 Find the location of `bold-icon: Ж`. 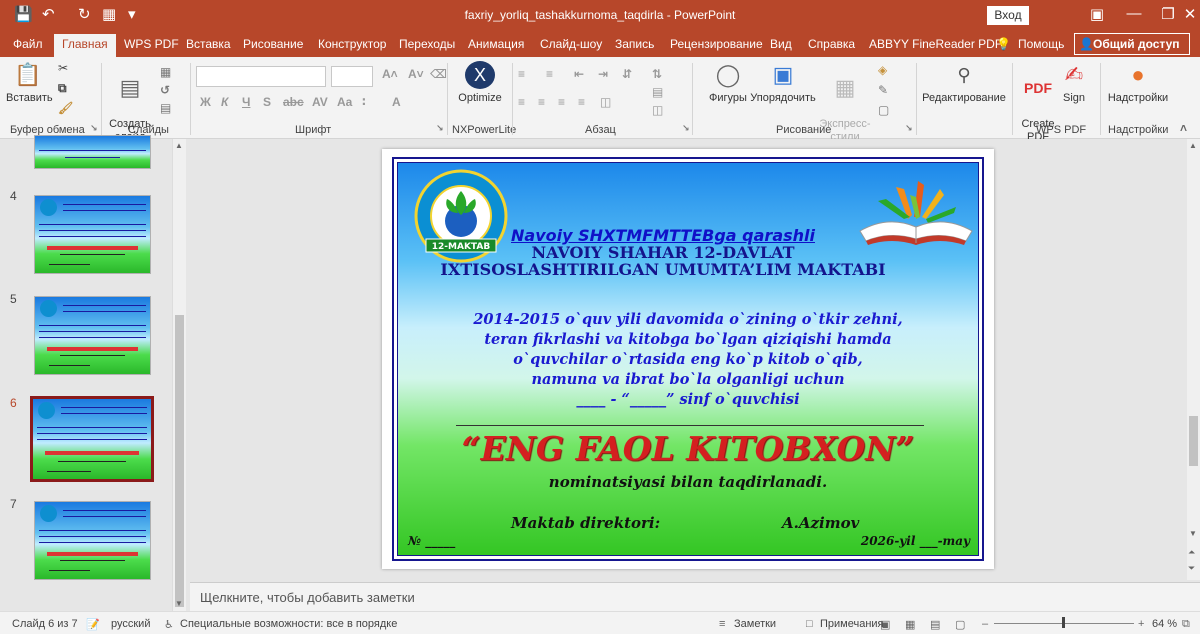

bold-icon: Ж is located at coordinates (205, 102).